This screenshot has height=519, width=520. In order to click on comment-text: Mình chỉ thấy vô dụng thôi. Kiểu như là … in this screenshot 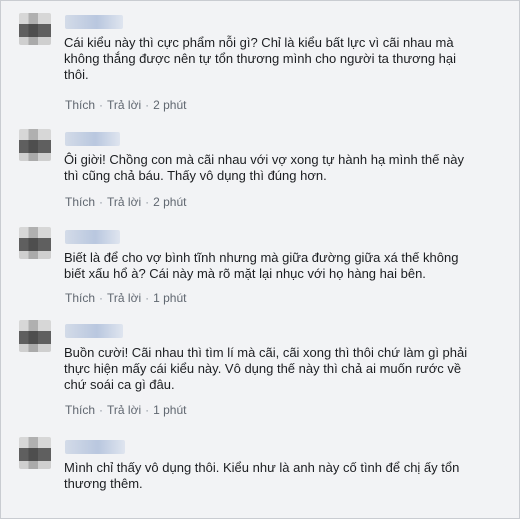, I will do `click(262, 475)`.